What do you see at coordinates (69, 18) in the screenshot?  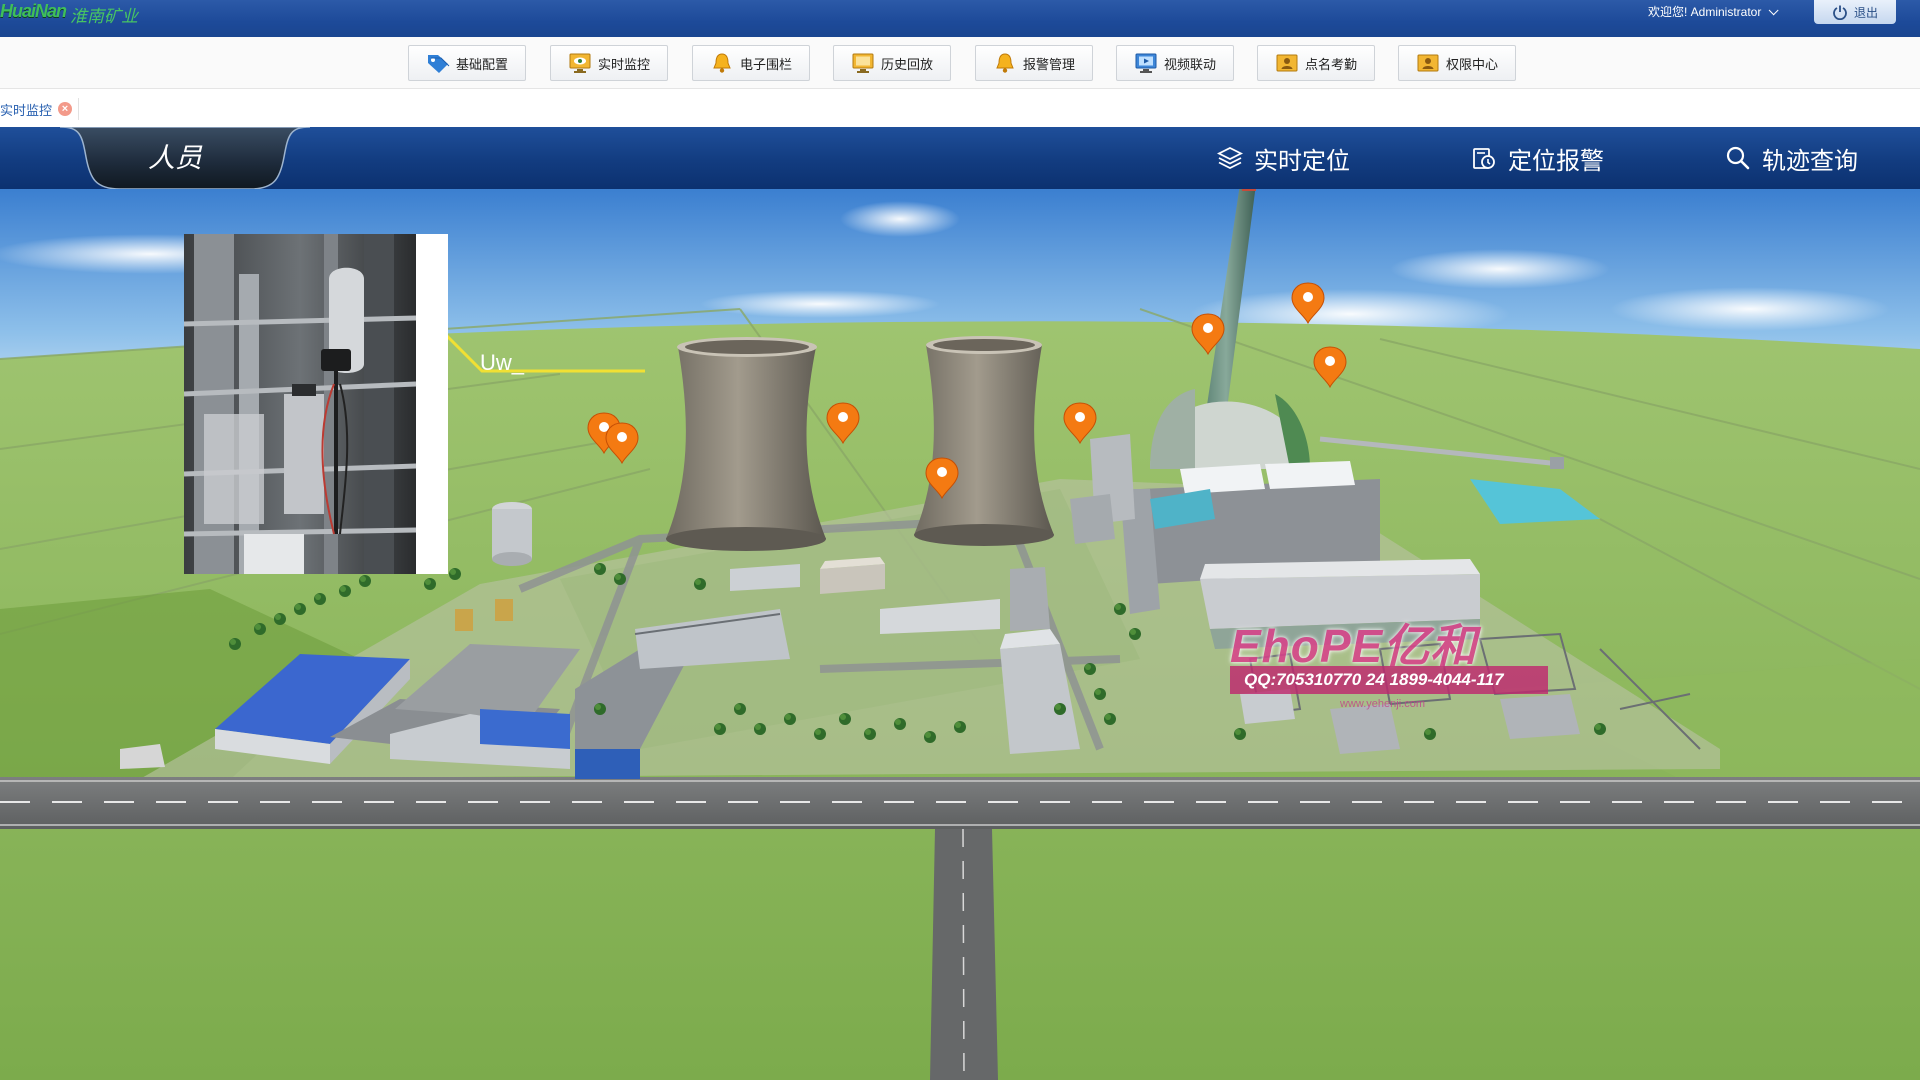 I see `company-logo: HuaiNan 淮南矿业` at bounding box center [69, 18].